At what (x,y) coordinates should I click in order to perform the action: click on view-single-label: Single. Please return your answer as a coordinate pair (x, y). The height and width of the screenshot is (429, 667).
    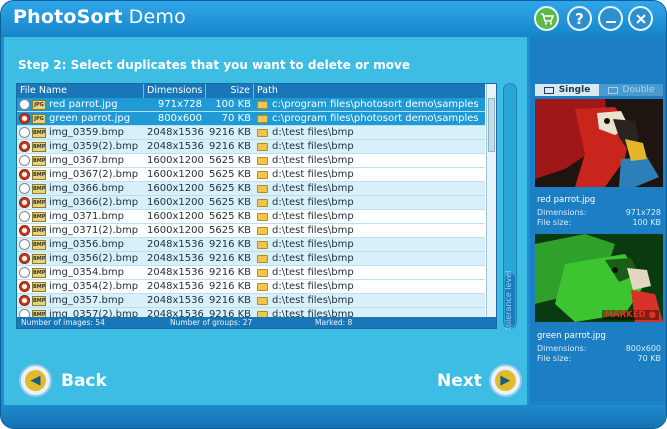
    Looking at the image, I should click on (574, 90).